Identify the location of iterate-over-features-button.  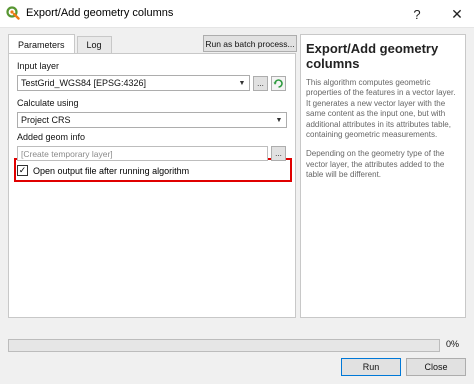
(278, 83).